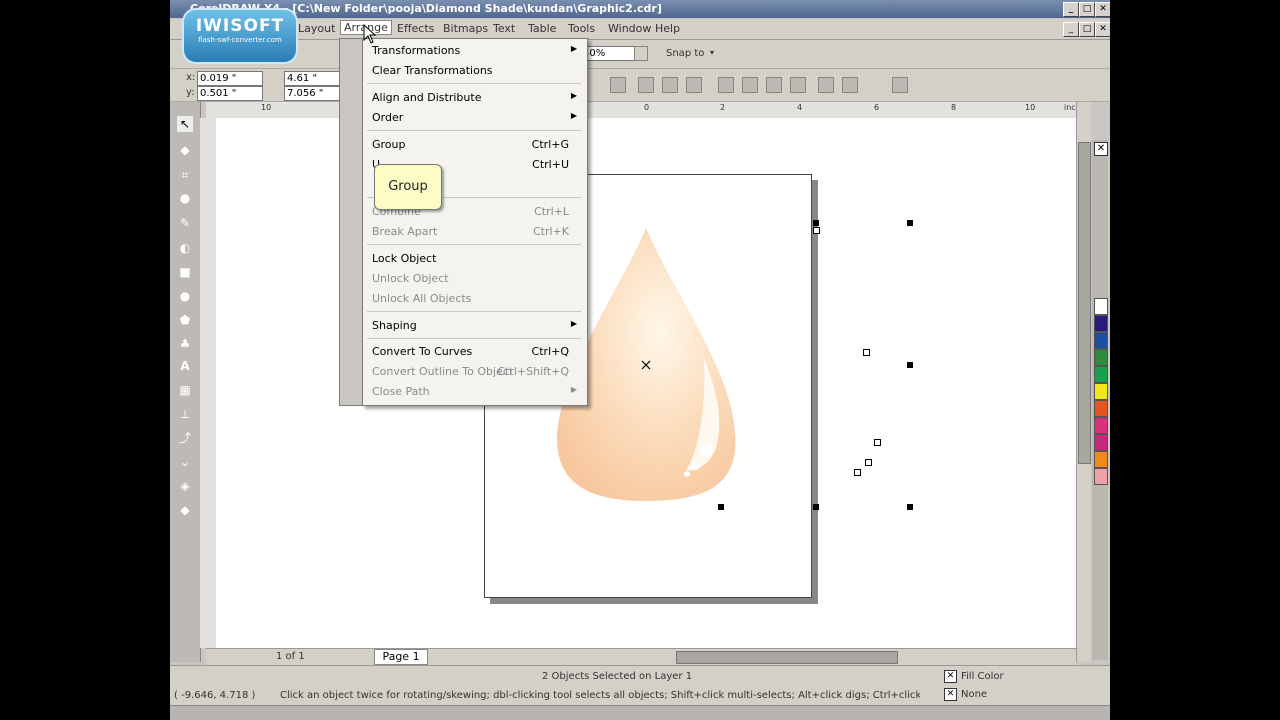  Describe the element at coordinates (687, 474) in the screenshot. I see `drop-bubble` at that location.